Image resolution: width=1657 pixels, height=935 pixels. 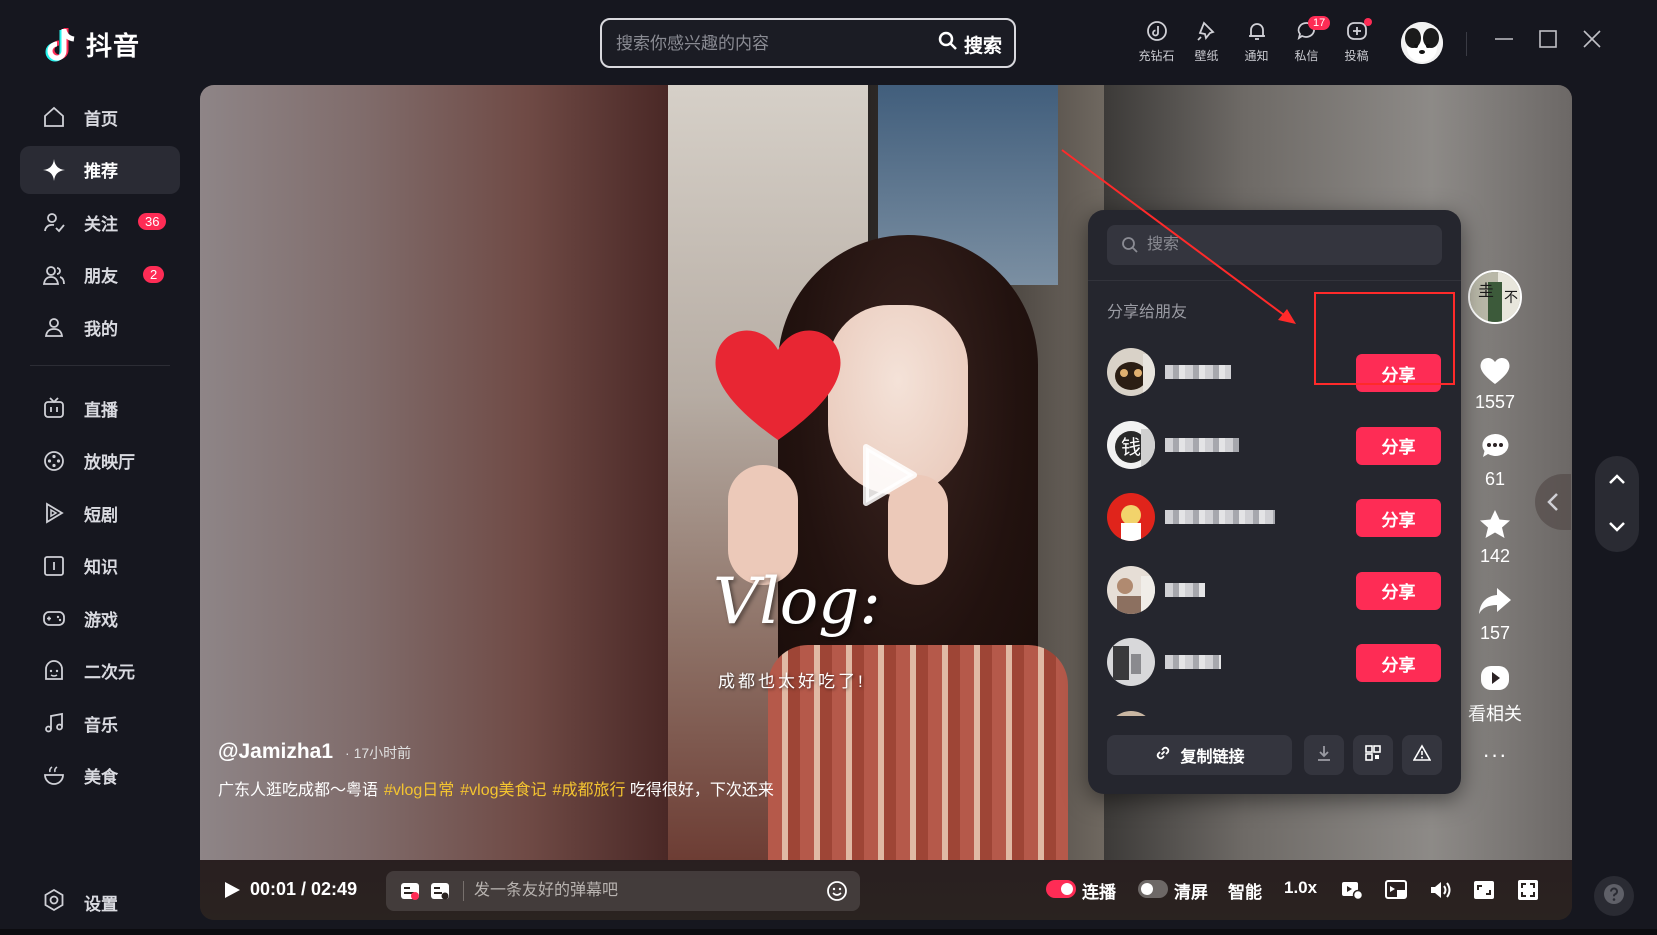 I want to click on friend-avatar, so click(x=1131, y=713).